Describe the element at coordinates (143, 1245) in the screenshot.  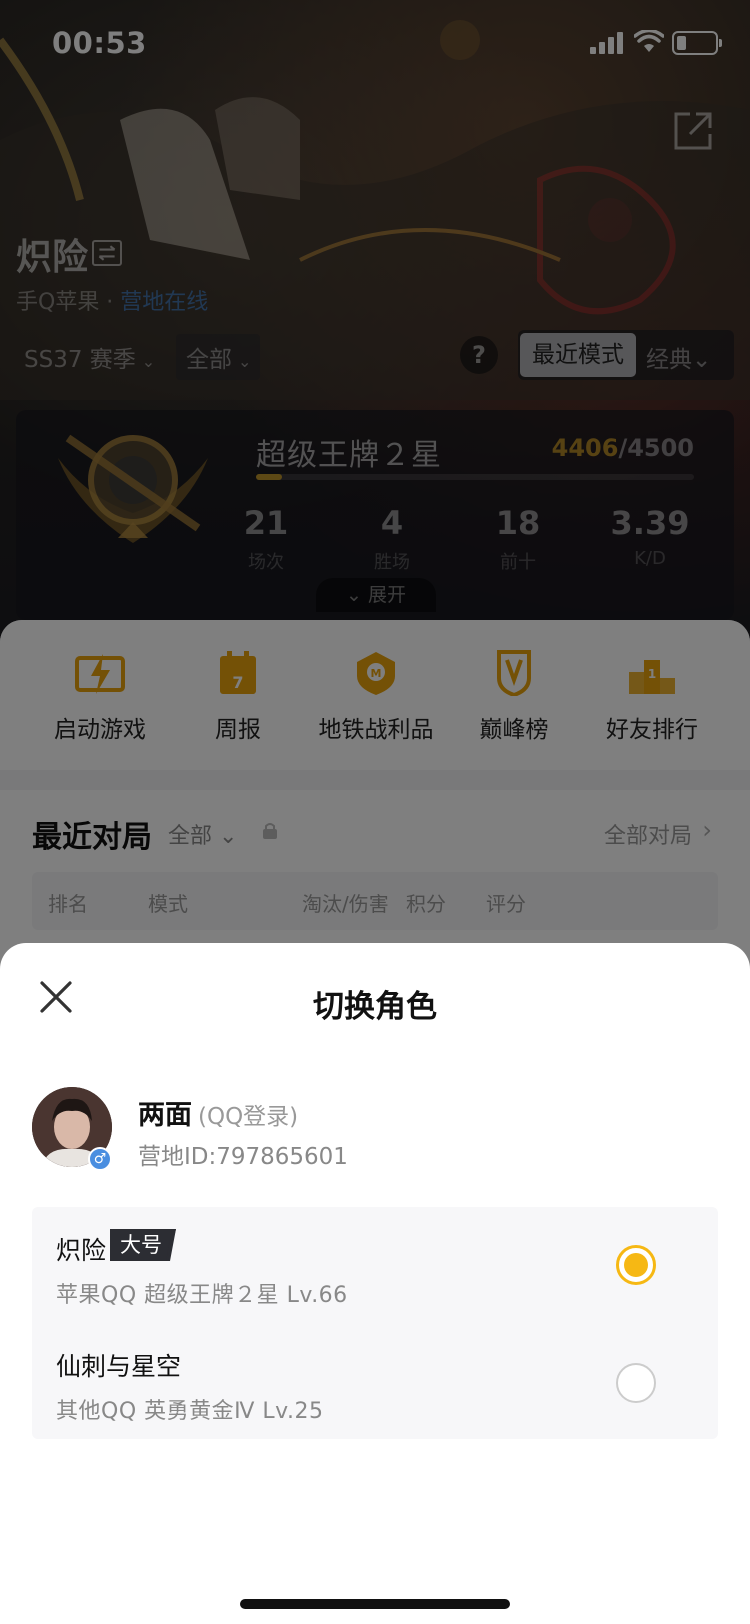
I see `main-account-tag: 大号` at that location.